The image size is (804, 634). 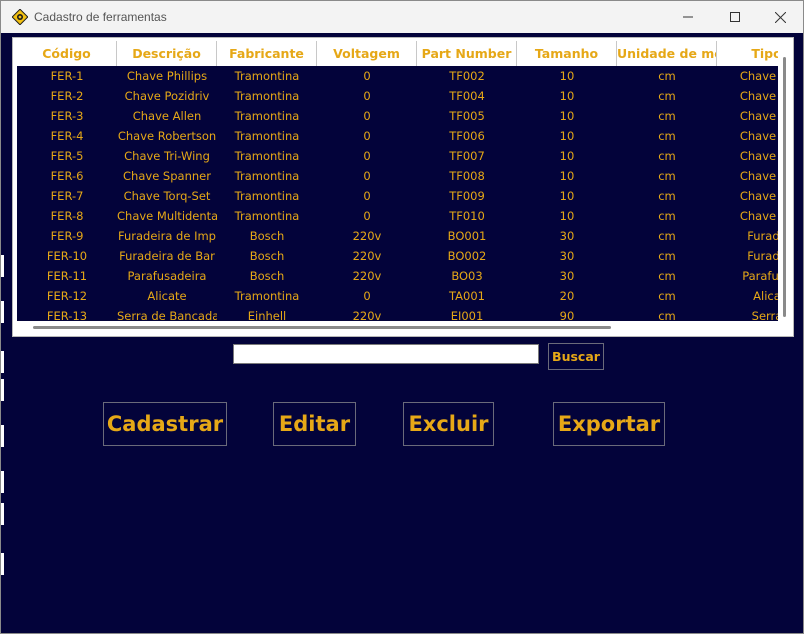 What do you see at coordinates (467, 236) in the screenshot?
I see `cell-part-number: BO001` at bounding box center [467, 236].